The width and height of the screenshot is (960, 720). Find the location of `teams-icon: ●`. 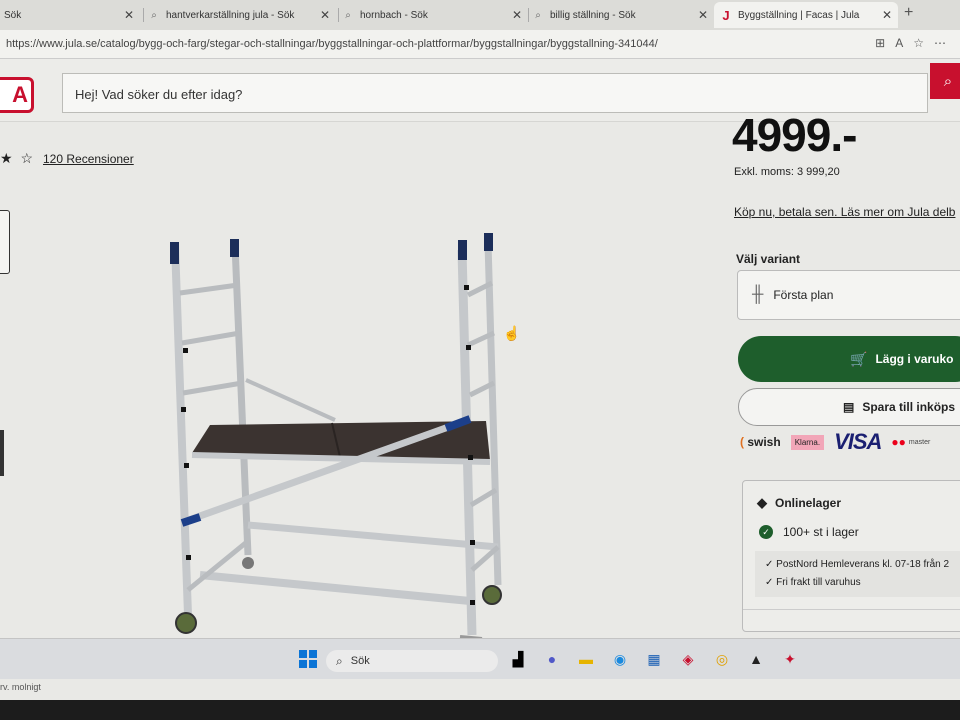

teams-icon: ● is located at coordinates (552, 659).